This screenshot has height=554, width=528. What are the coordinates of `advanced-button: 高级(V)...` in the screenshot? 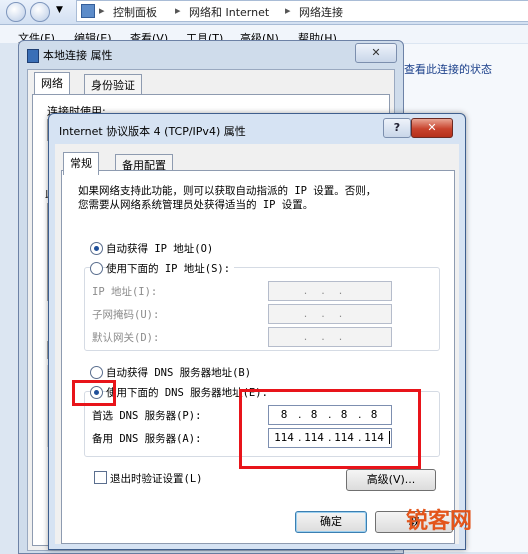 It's located at (391, 480).